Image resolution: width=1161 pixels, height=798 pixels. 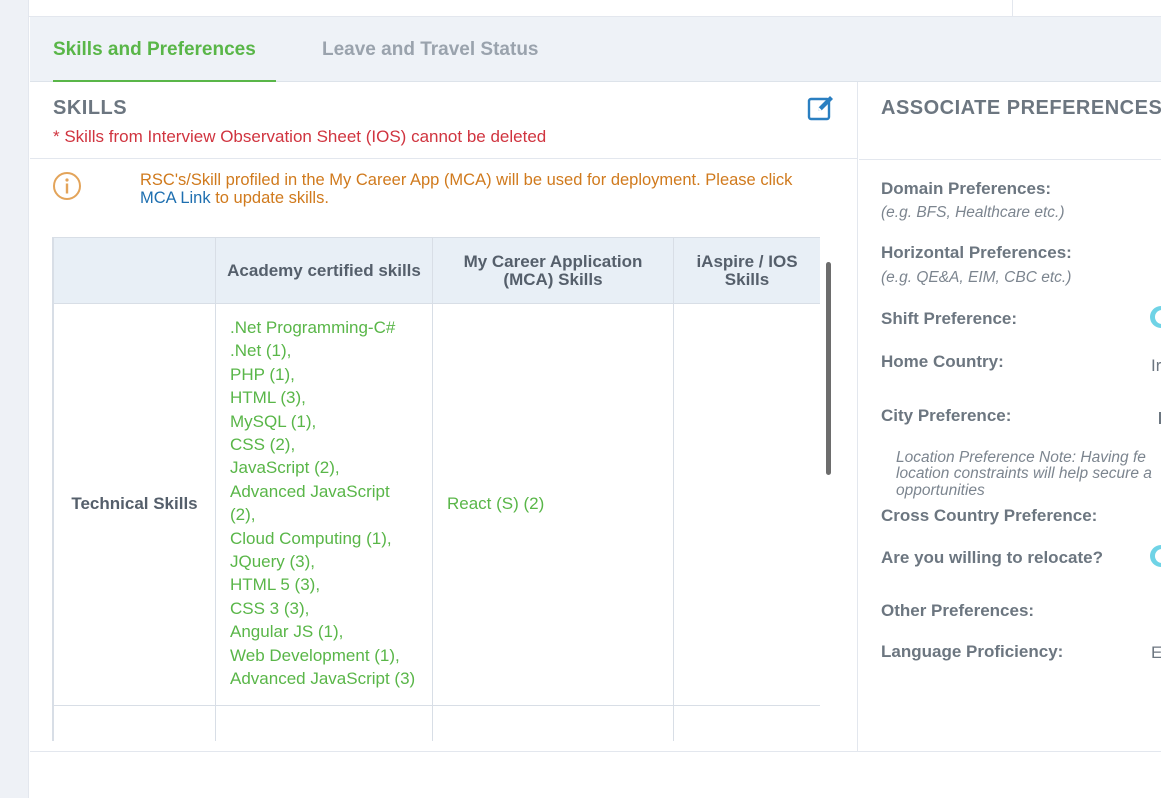 I want to click on info-text-end: to update skills., so click(x=269, y=198).